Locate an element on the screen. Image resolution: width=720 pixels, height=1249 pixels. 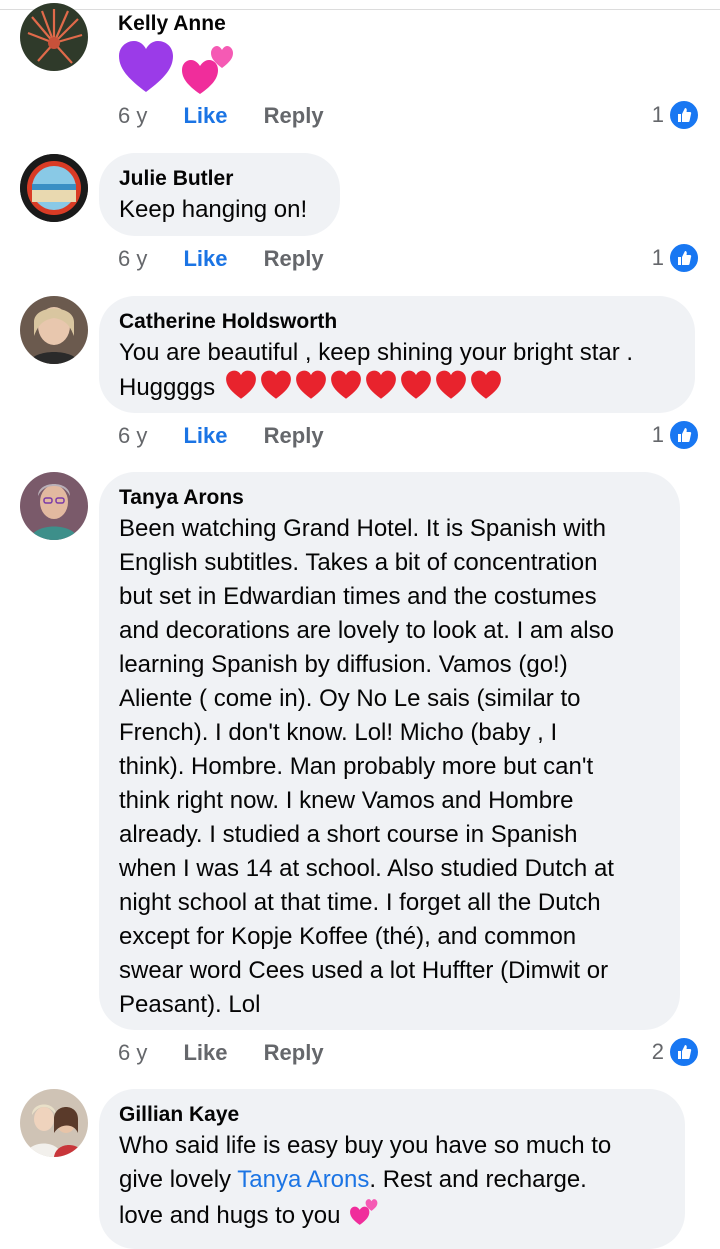
comment-line: Peasant). Lol is located at coordinates (190, 1004).